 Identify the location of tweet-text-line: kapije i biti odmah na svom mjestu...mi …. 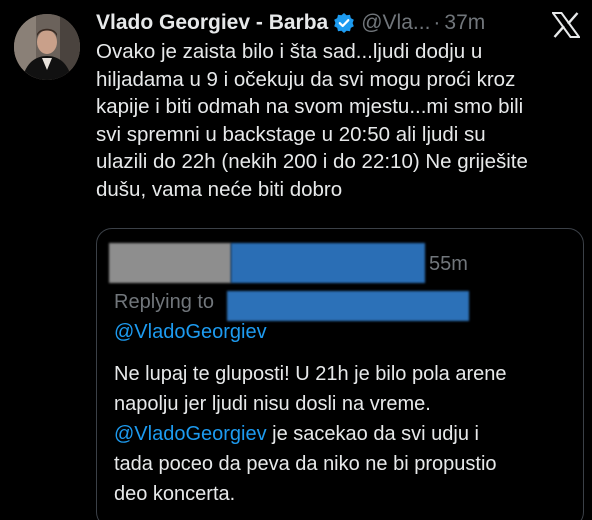
(310, 106).